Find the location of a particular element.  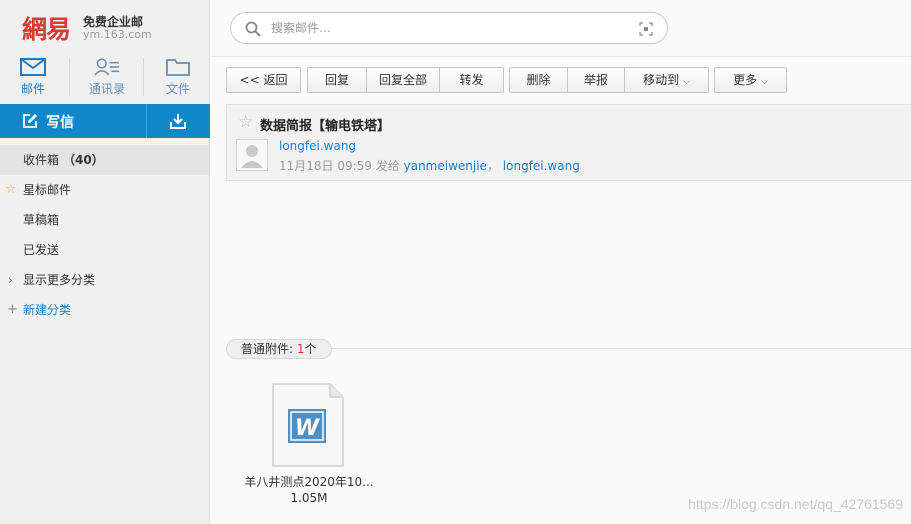

folder-drafts: 草稿箱 is located at coordinates (105, 220).